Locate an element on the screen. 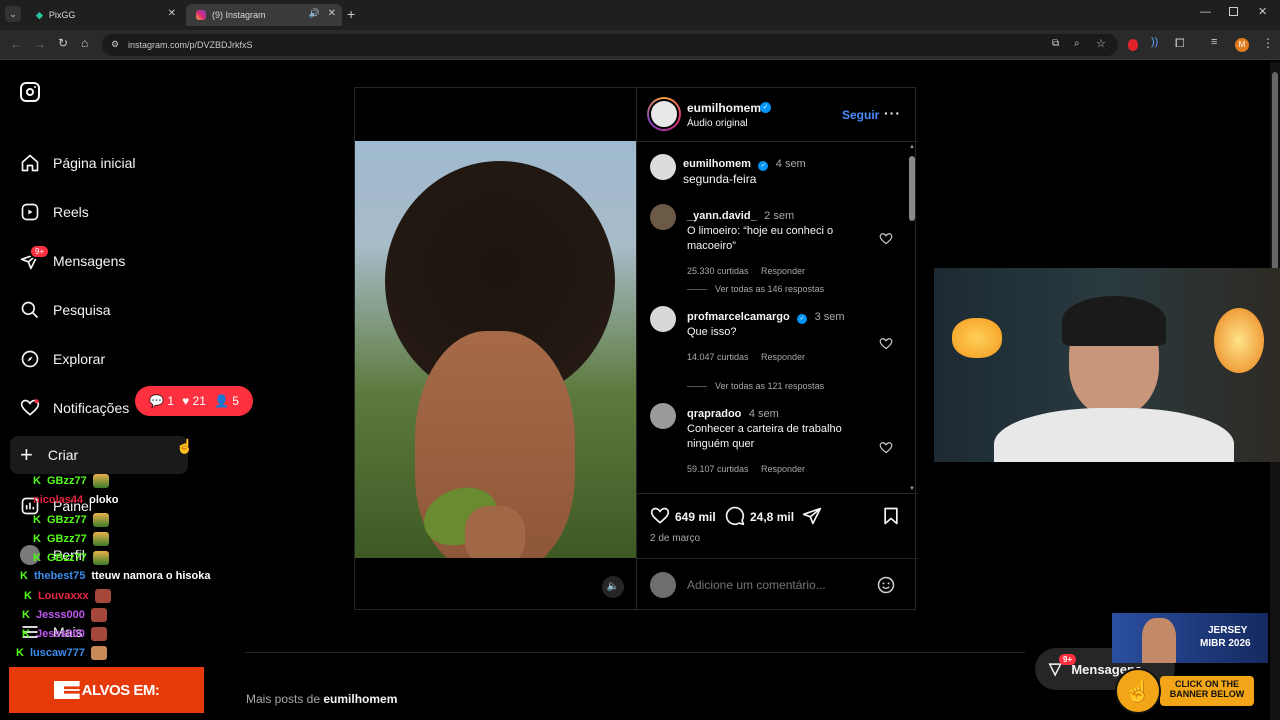 This screenshot has width=1280, height=720. home-icon: ⌂ is located at coordinates (84, 43).